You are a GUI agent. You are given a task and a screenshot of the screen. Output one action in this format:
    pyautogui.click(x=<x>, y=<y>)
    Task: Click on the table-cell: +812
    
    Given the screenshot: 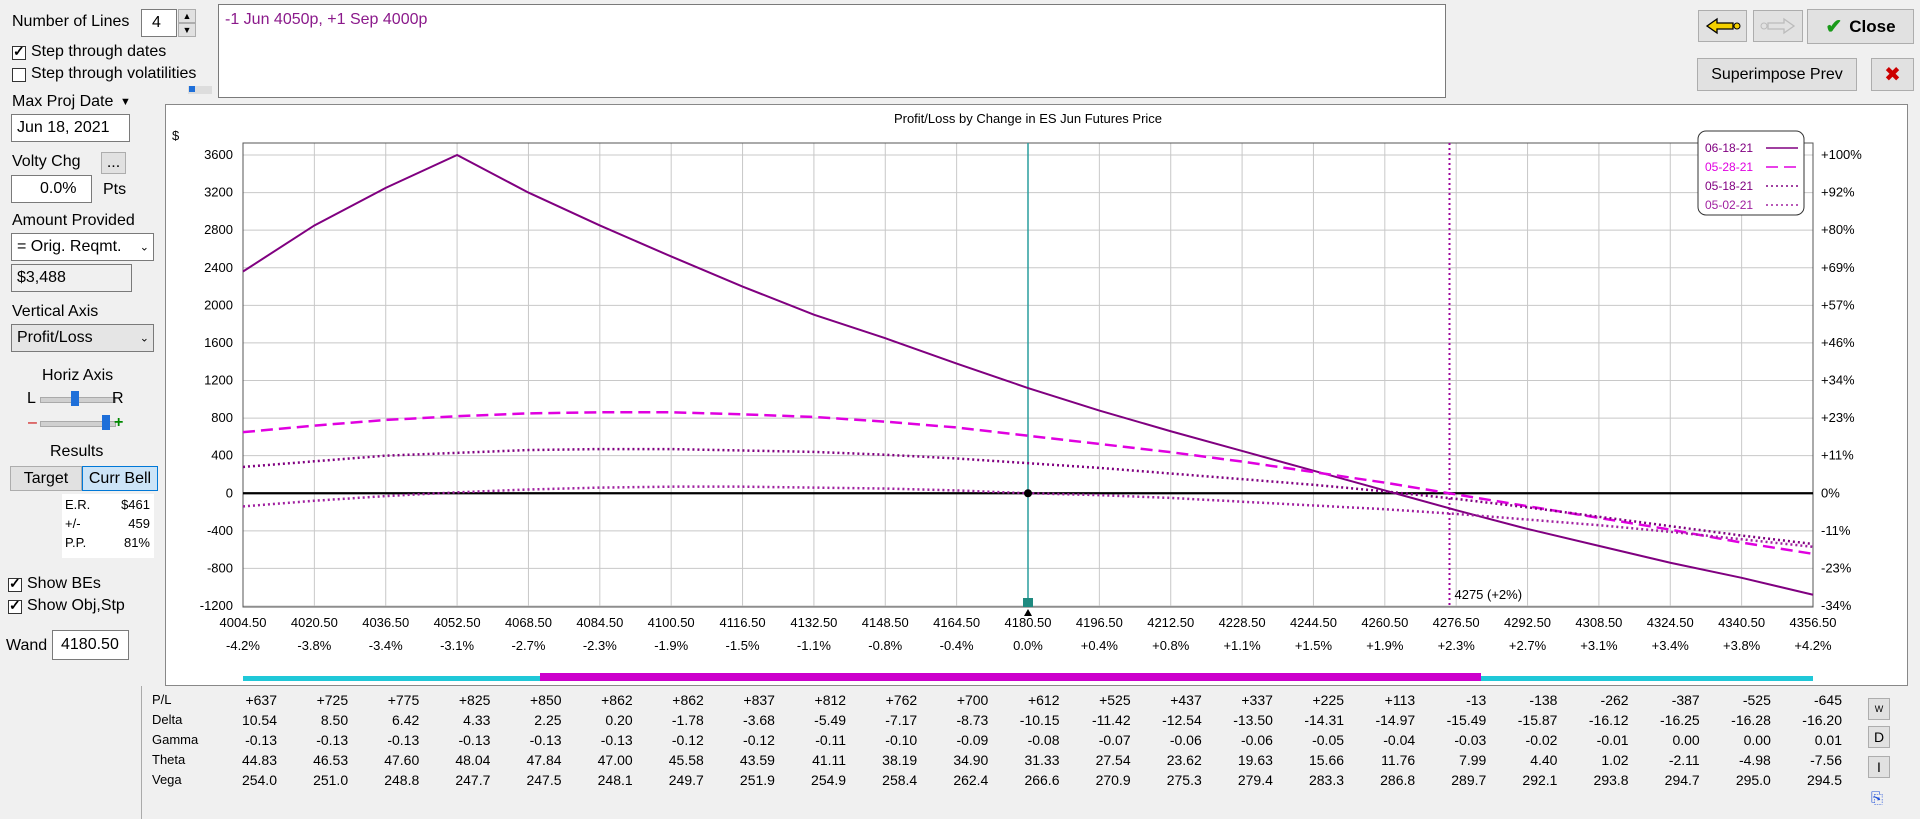 What is the action you would take?
    pyautogui.click(x=830, y=700)
    